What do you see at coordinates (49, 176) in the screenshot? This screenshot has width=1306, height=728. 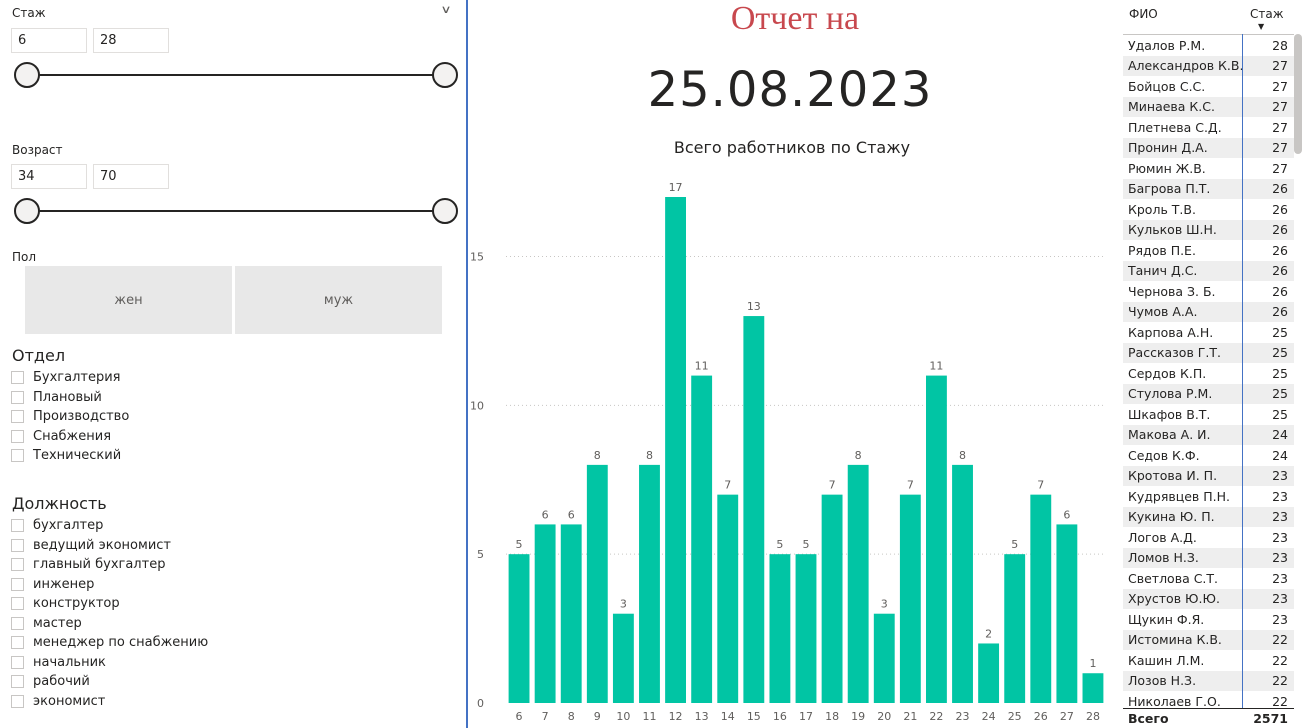 I see `vozrast-min-input: 34` at bounding box center [49, 176].